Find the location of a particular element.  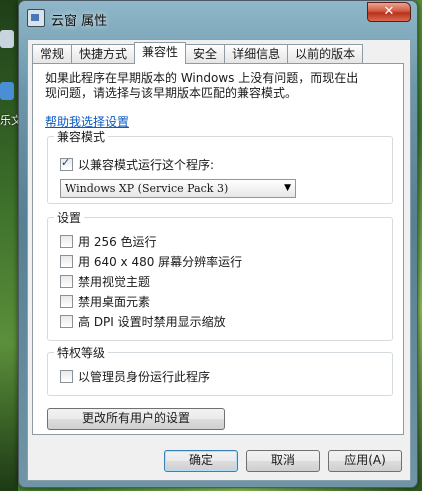

change-all-users-button: 更改所有用户的设置 is located at coordinates (136, 419).